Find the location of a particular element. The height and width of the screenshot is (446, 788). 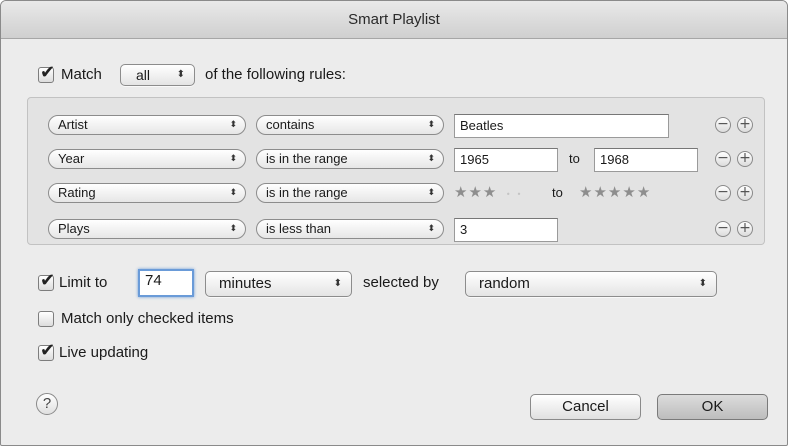

live-updating-checkbox: ✔ is located at coordinates (46, 351).